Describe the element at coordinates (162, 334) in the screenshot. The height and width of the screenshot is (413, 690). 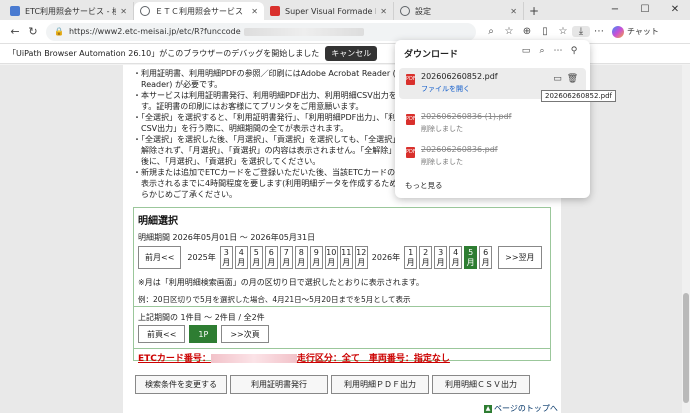
I see `prev-page-button: 前頁<<` at that location.